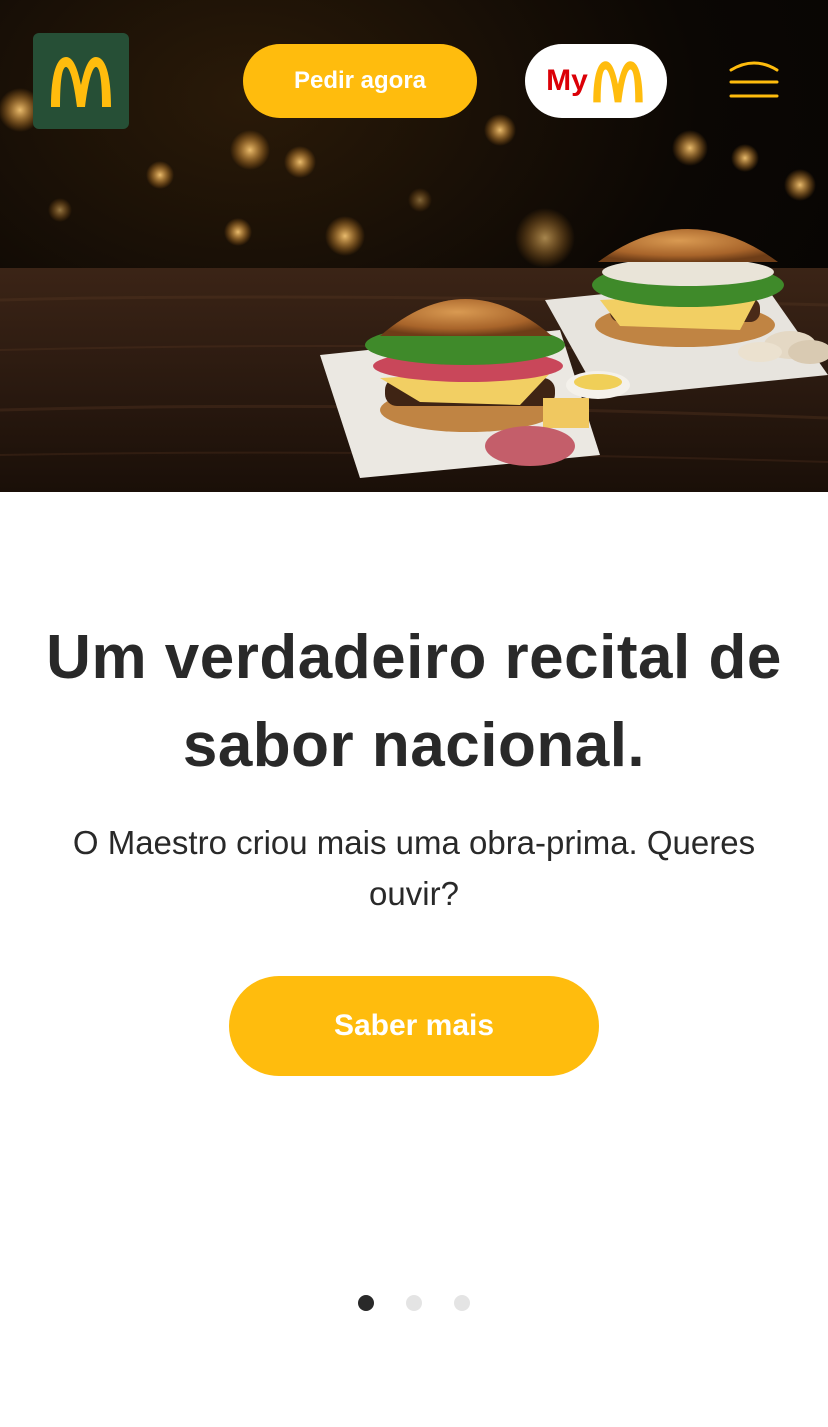 Image resolution: width=828 pixels, height=1427 pixels. Describe the element at coordinates (414, 1026) in the screenshot. I see `learn-more-button: Saber mais` at that location.